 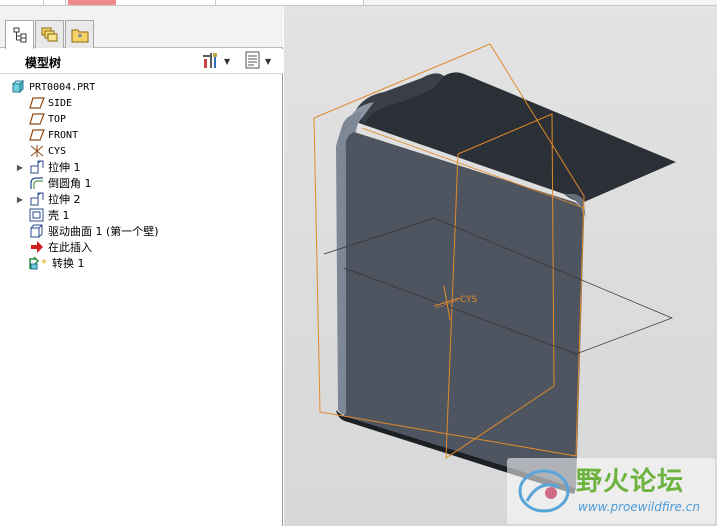 I want to click on folder-icon, so click(x=50, y=35).